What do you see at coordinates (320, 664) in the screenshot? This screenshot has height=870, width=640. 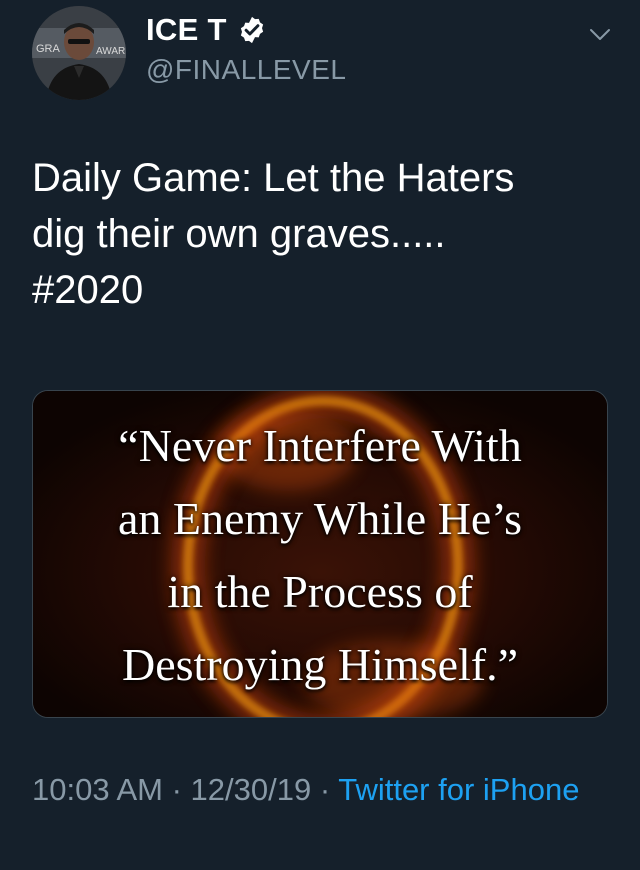 I see `quote-line: Destroying Himself.”` at bounding box center [320, 664].